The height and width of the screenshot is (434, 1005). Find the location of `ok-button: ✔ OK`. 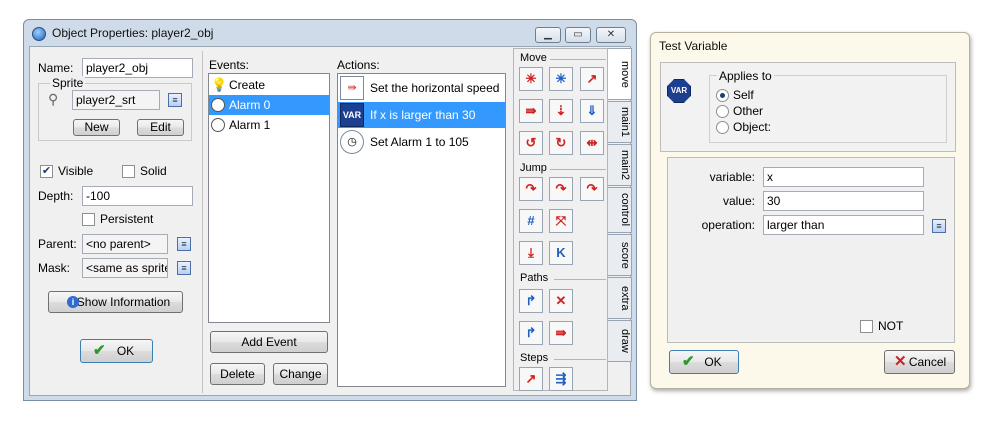

ok-button: ✔ OK is located at coordinates (116, 351).